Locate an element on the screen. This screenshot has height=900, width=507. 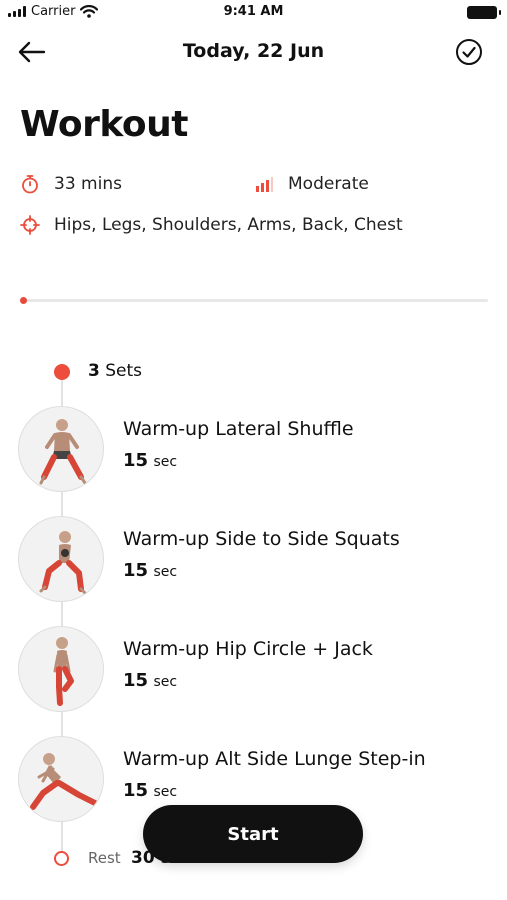
target-icon is located at coordinates (30, 225).